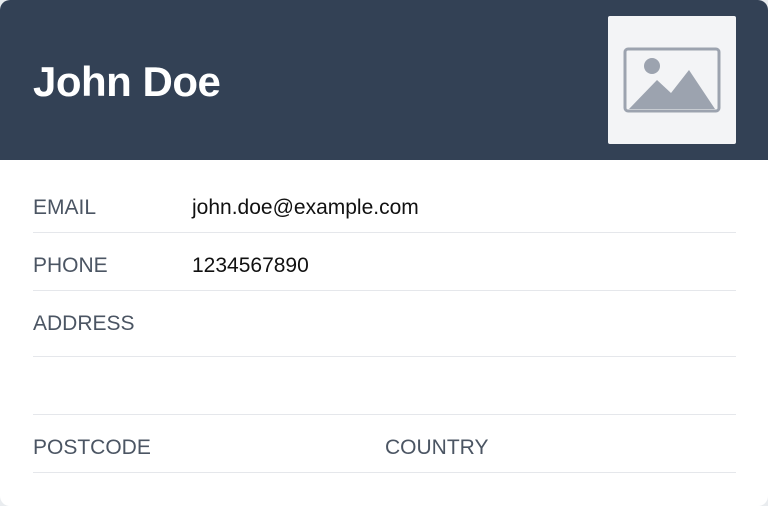 This screenshot has height=506, width=768. I want to click on phone-row: PHONE 1234567890, so click(384, 262).